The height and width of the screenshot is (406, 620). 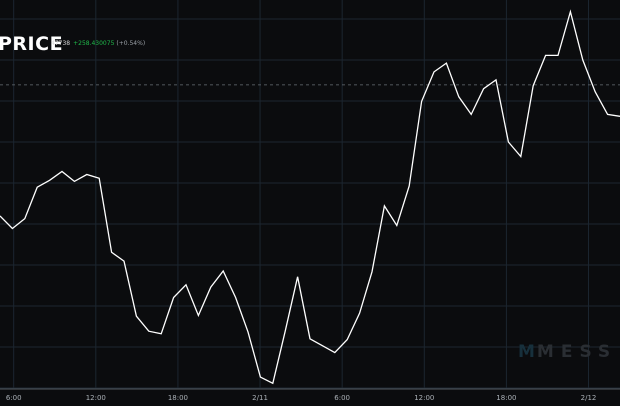 What do you see at coordinates (589, 398) in the screenshot?
I see `x-tick-label: 2/12` at bounding box center [589, 398].